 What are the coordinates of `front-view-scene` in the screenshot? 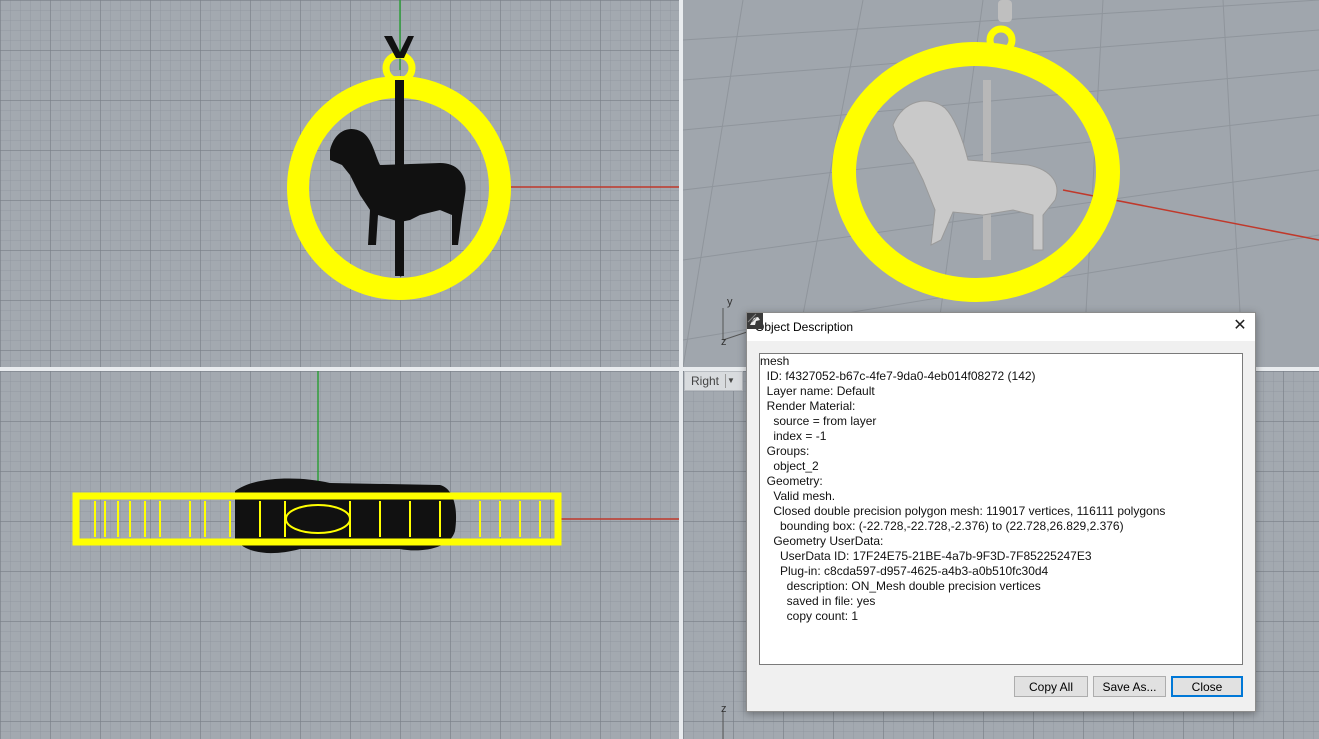 It's located at (375, 462).